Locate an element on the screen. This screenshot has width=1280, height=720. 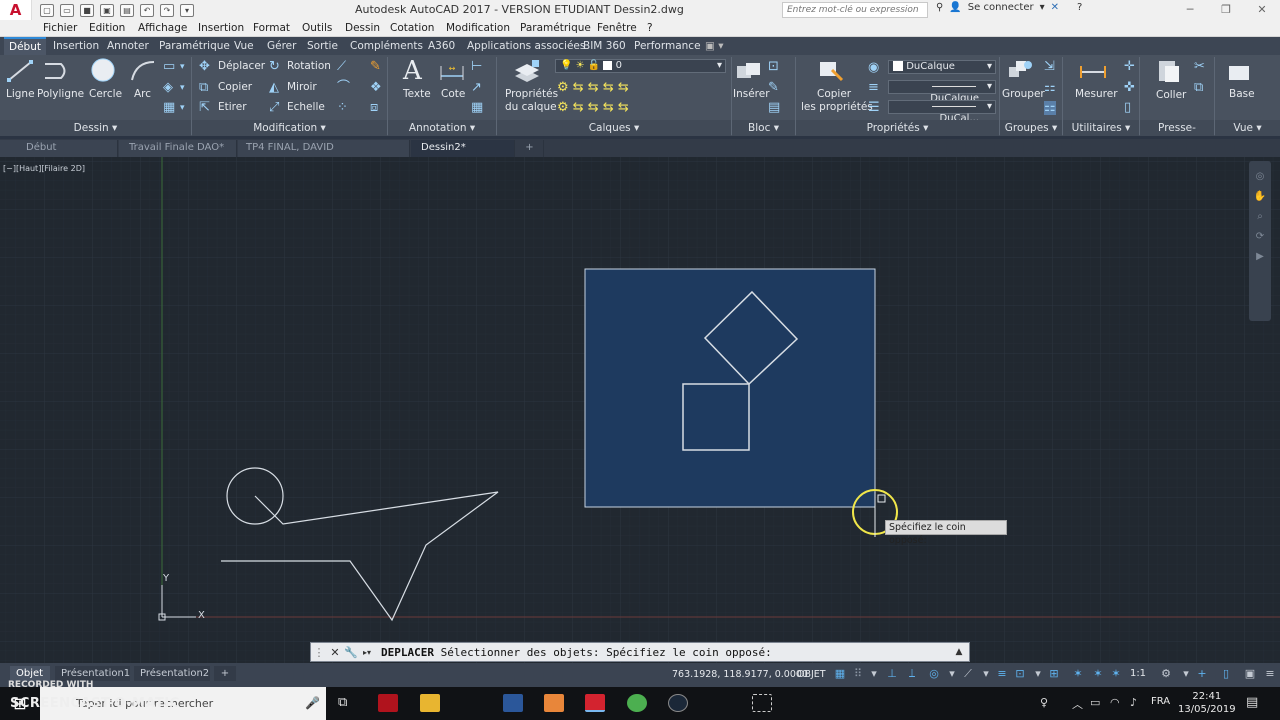
layer-properties-icon is located at coordinates (527, 71).